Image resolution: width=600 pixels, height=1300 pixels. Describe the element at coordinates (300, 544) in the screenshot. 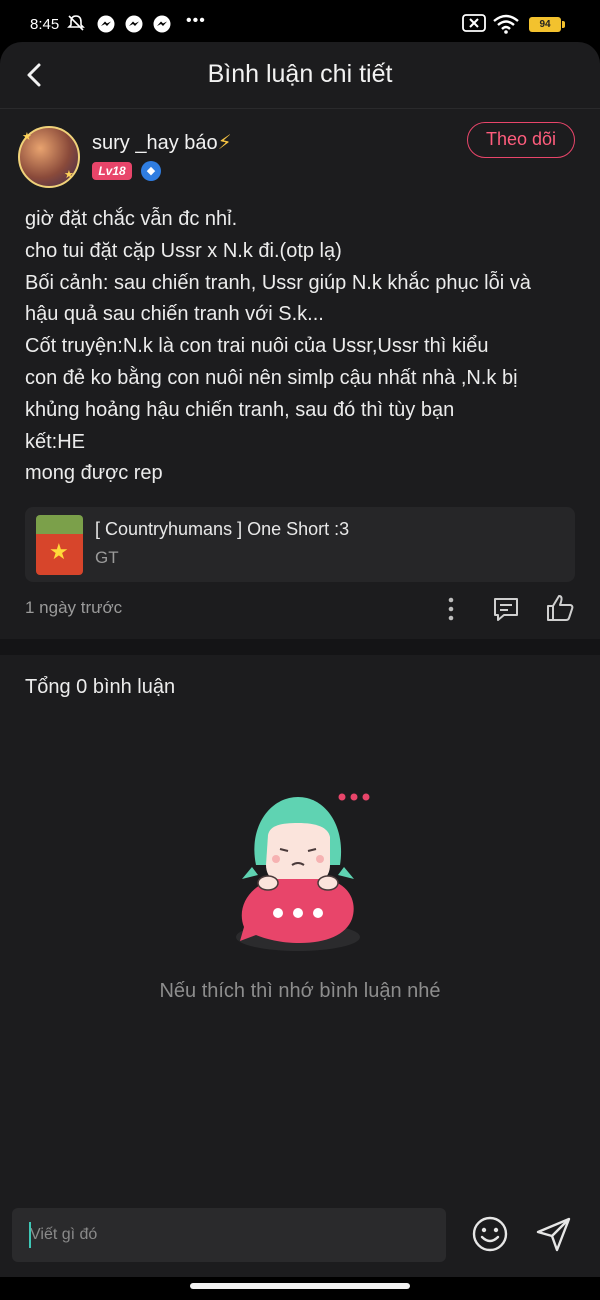

I see `story-card: ★ [ Countryhumans ] One Short :3 GT` at that location.